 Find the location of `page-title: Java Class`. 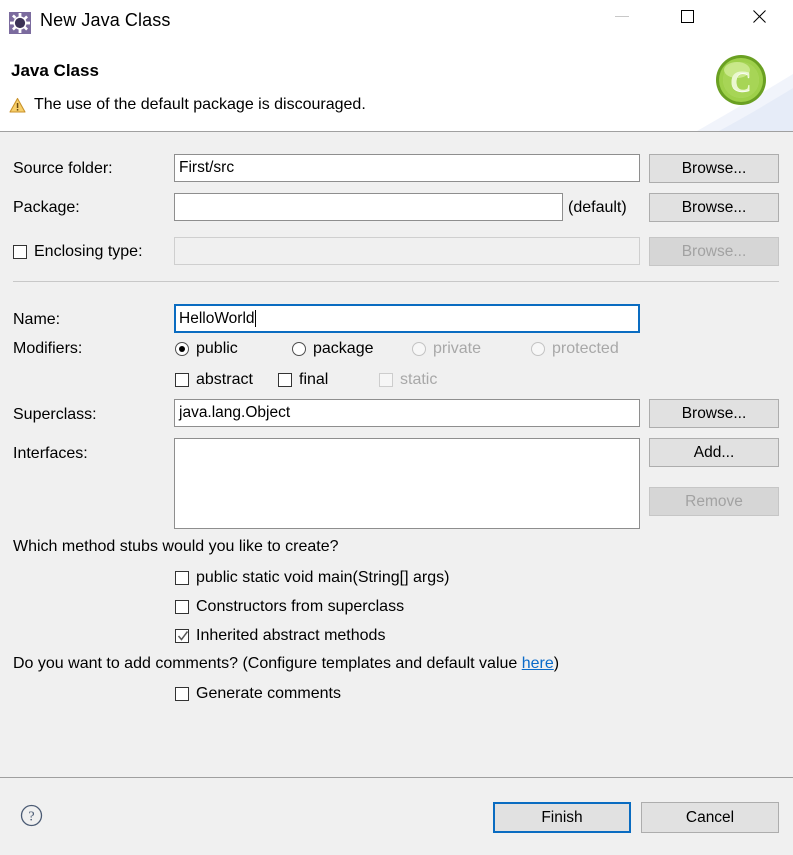

page-title: Java Class is located at coordinates (55, 70).